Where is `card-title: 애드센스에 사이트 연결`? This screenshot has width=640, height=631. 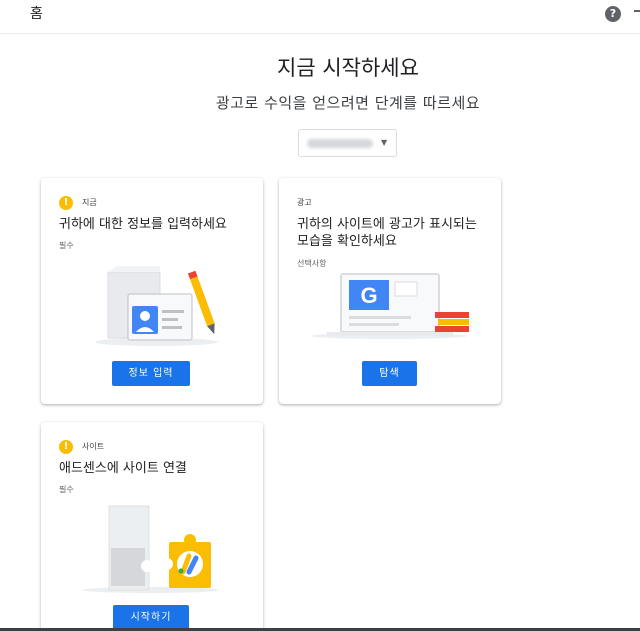 card-title: 애드센스에 사이트 연결 is located at coordinates (123, 468).